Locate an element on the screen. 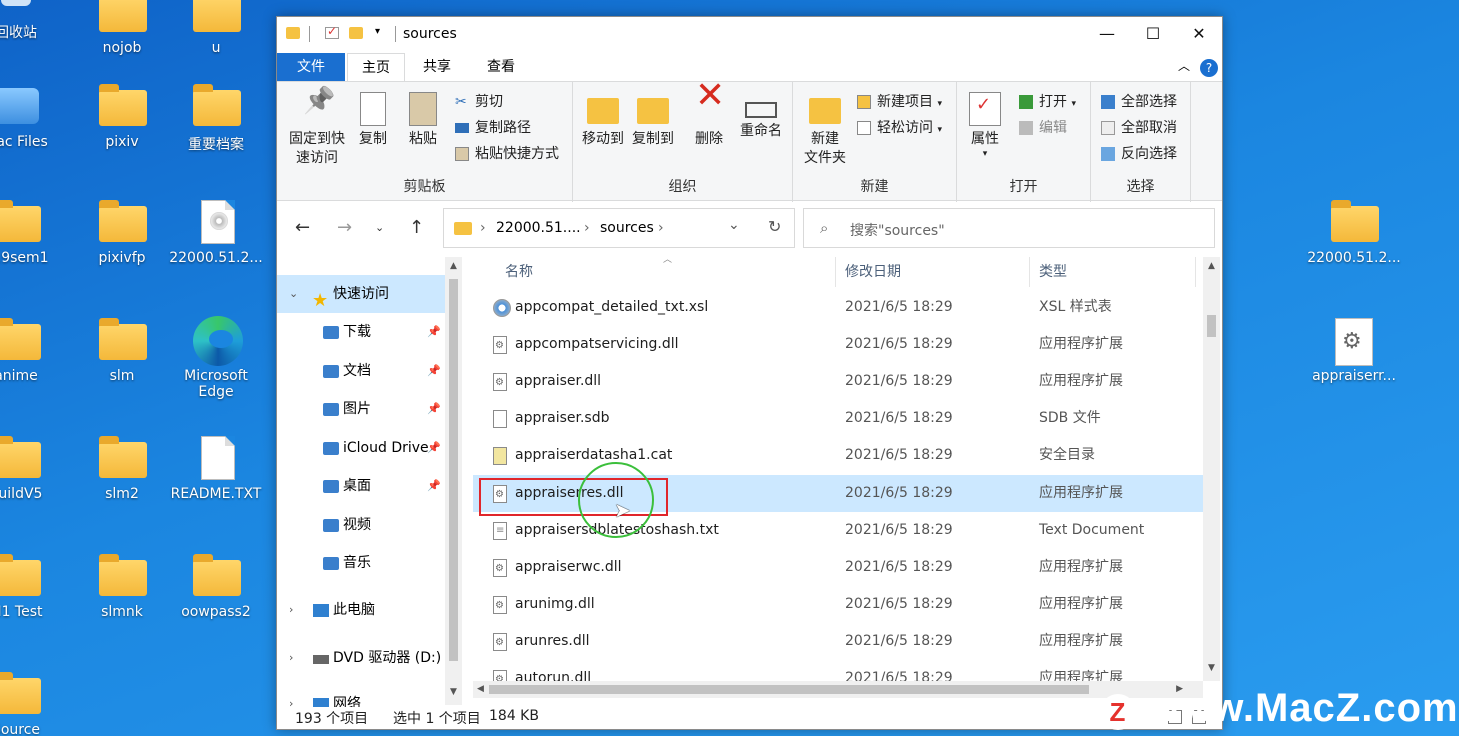 The width and height of the screenshot is (1459, 736). recent-locations-chevron-icon: ⌄ is located at coordinates (379, 227).